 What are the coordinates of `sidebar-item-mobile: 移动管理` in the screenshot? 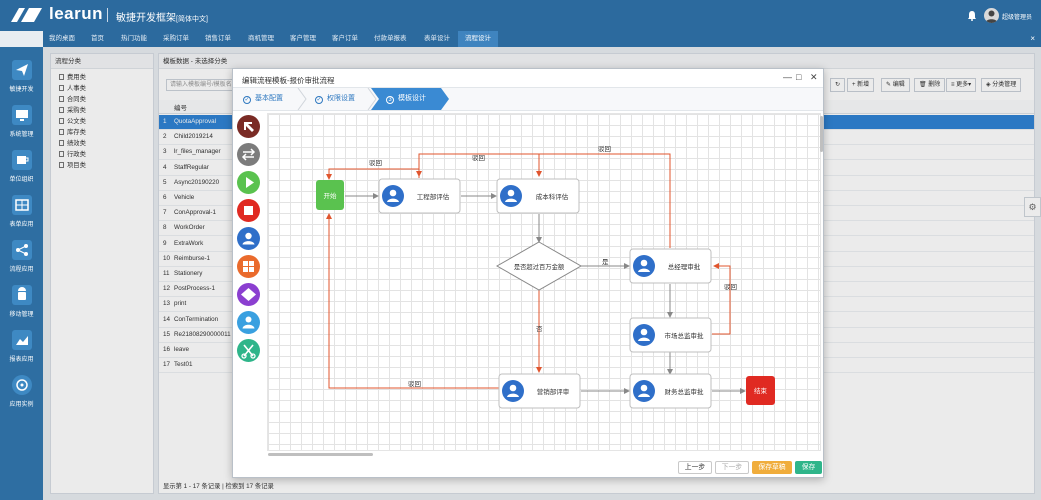 It's located at (21, 299).